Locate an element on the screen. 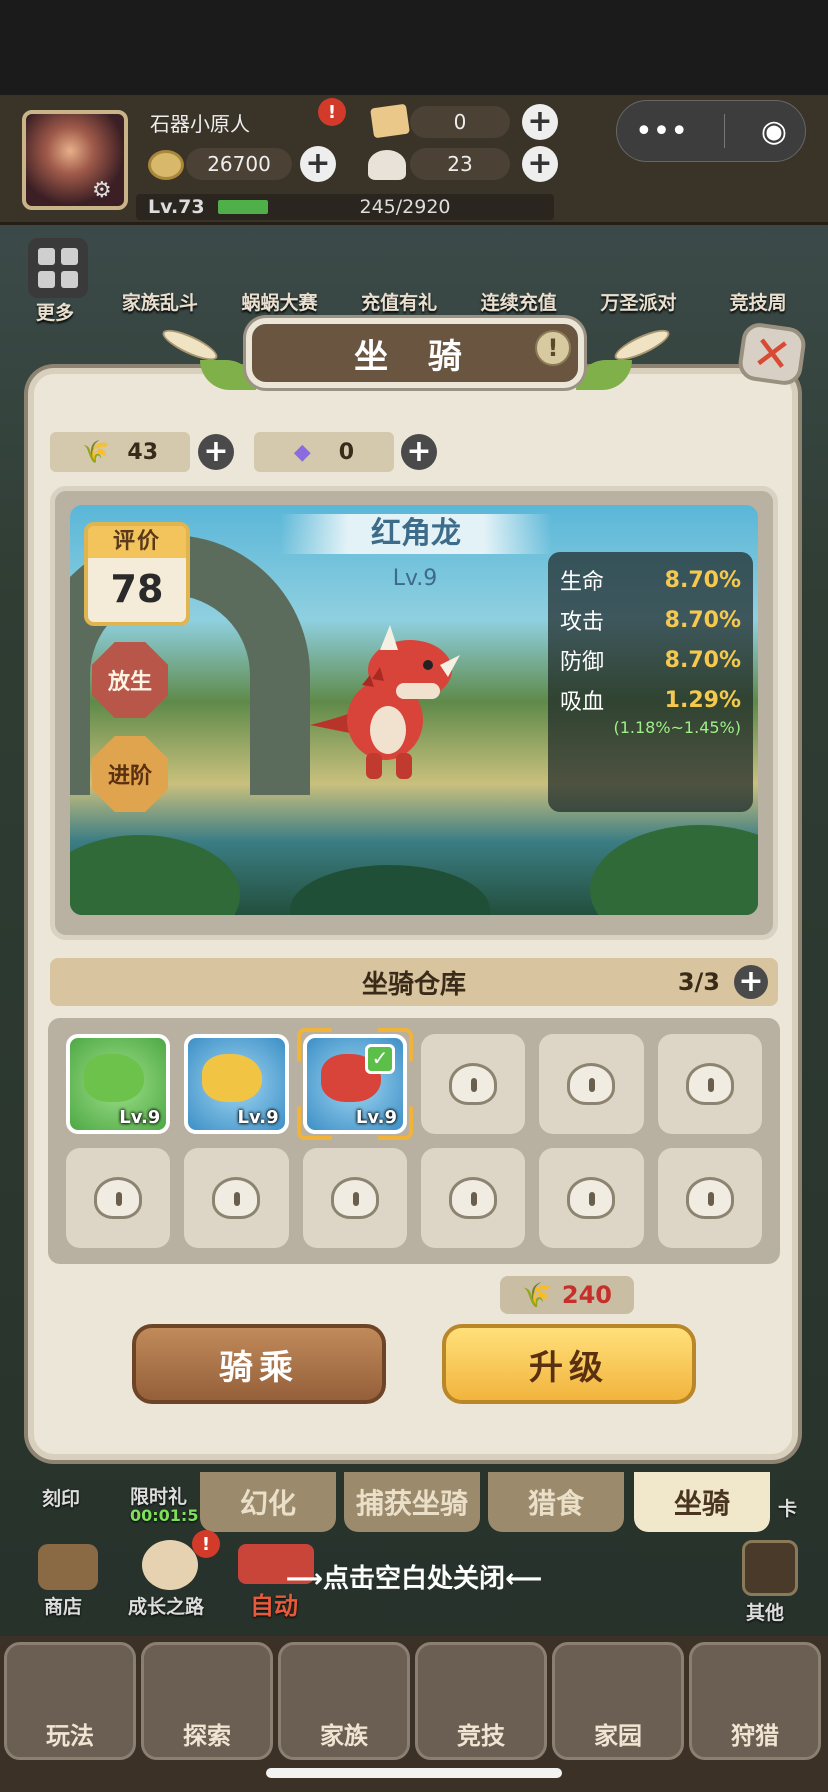  mini-program-capsule: ••• ◉ is located at coordinates (711, 131).